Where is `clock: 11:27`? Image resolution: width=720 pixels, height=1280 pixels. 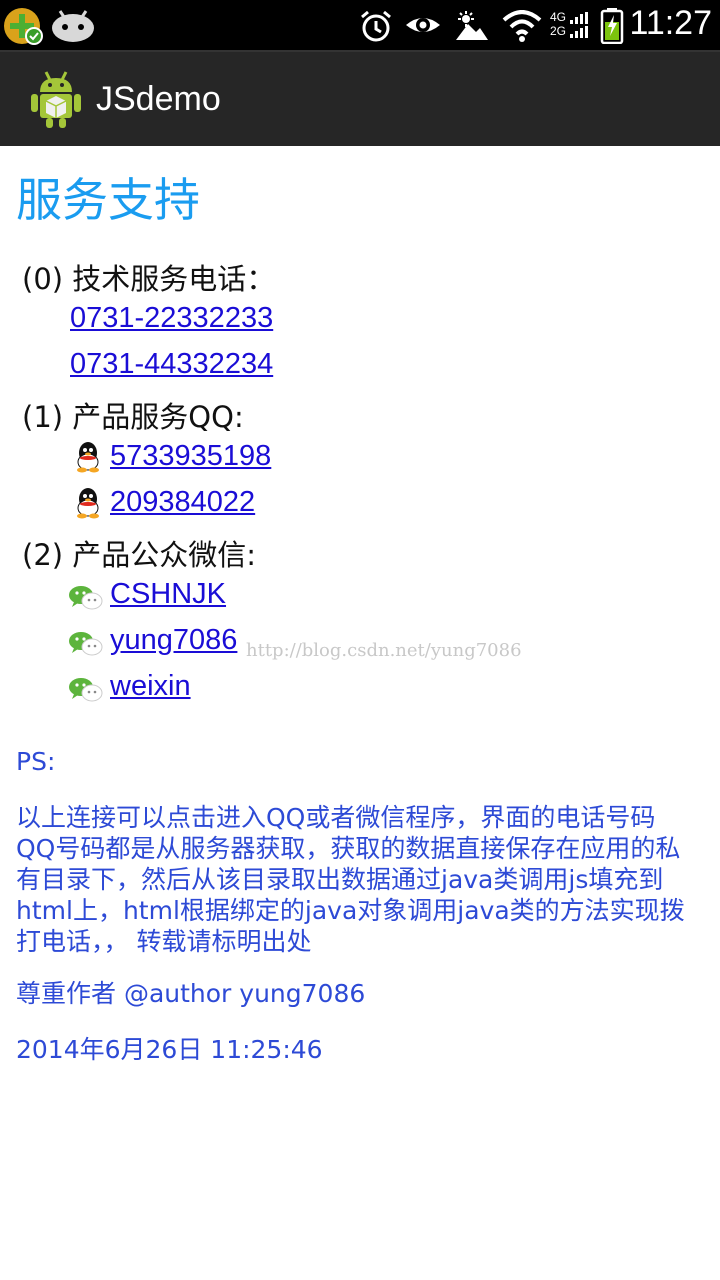
clock: 11:27 is located at coordinates (670, 23).